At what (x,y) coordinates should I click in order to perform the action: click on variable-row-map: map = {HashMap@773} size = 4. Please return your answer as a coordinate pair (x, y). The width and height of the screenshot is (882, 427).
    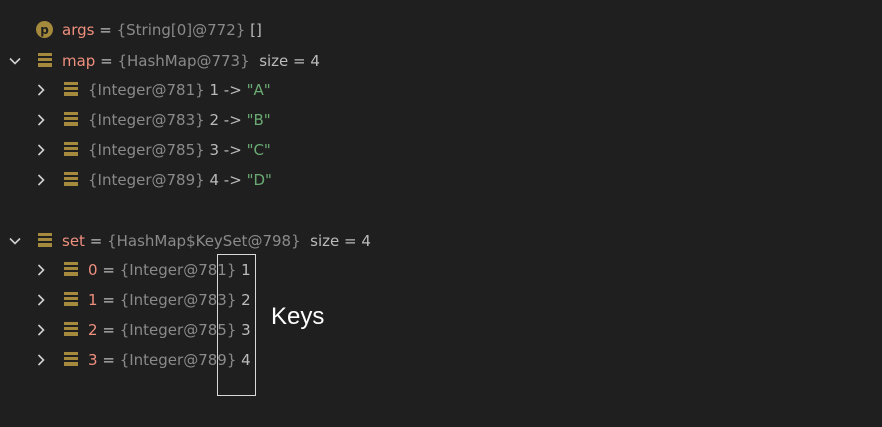
    Looking at the image, I should click on (191, 61).